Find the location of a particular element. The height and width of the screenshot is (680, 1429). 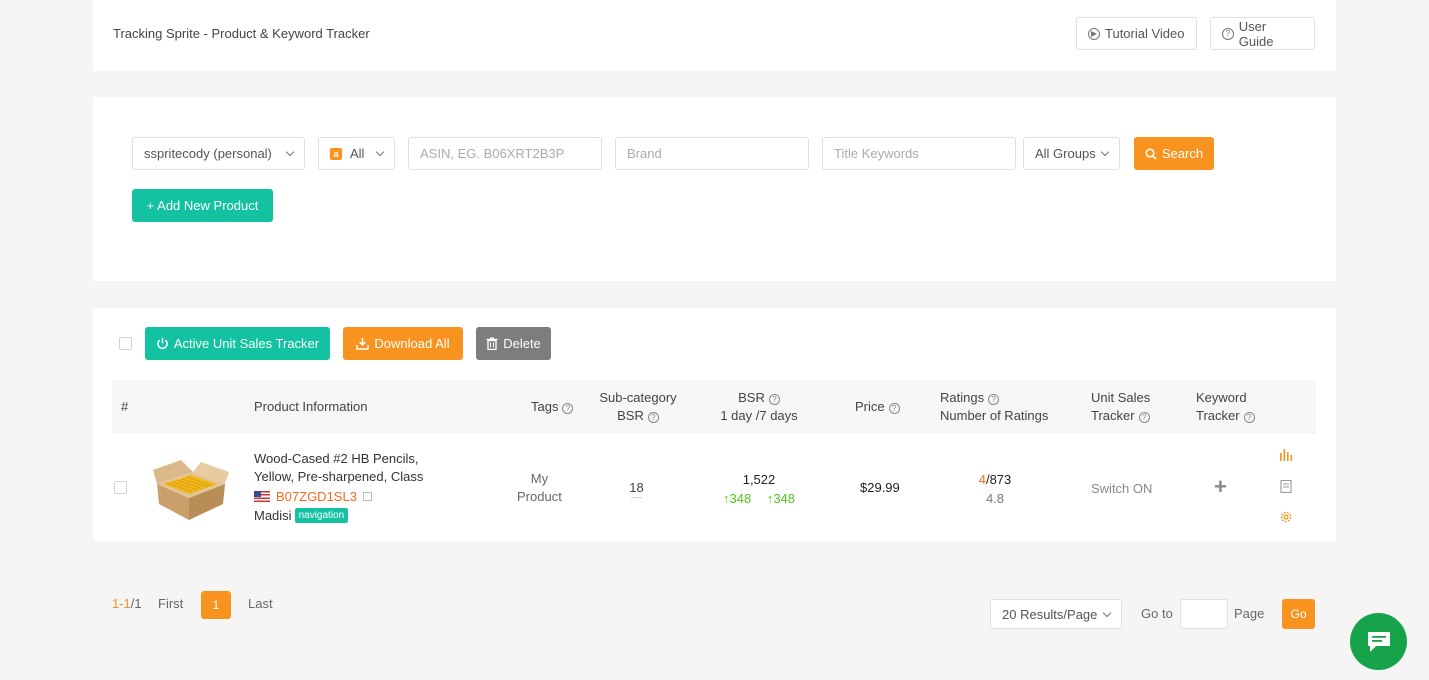

col-price: Price? is located at coordinates (877, 407).